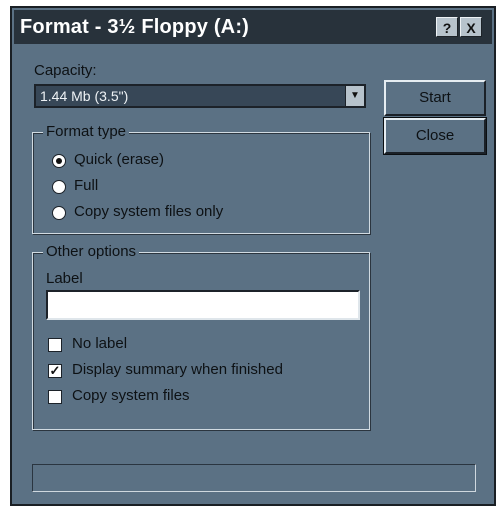  I want to click on capacity-selected-value: 1.44 Mb (3.5"), so click(84, 96).